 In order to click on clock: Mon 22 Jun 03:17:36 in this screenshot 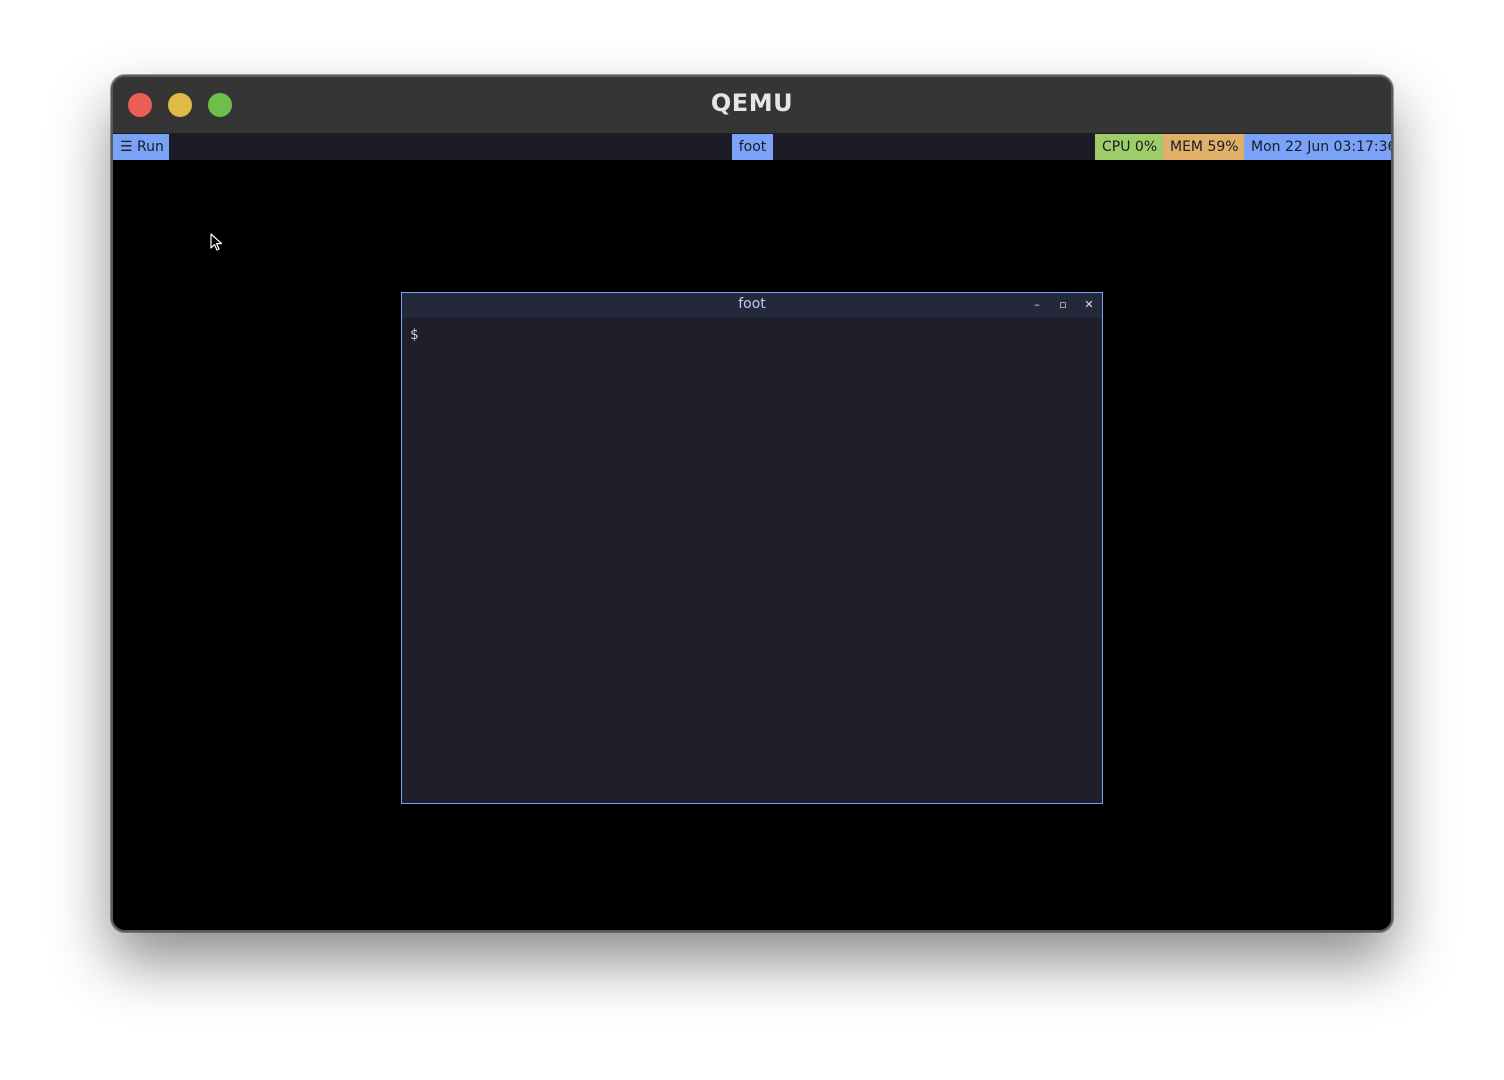, I will do `click(1317, 147)`.